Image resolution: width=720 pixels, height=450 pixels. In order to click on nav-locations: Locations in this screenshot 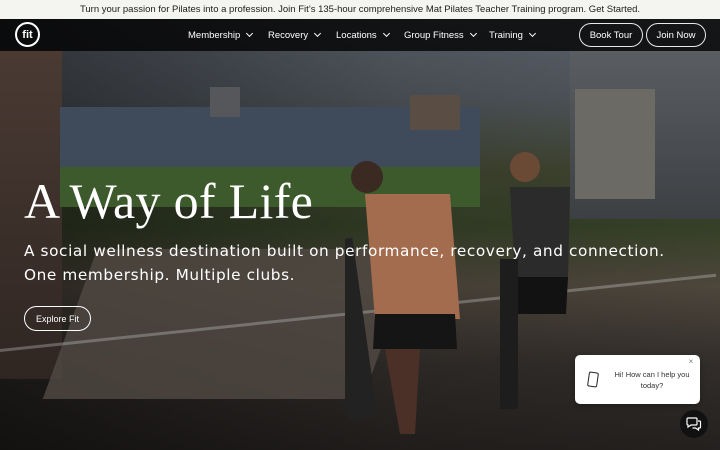, I will do `click(363, 35)`.